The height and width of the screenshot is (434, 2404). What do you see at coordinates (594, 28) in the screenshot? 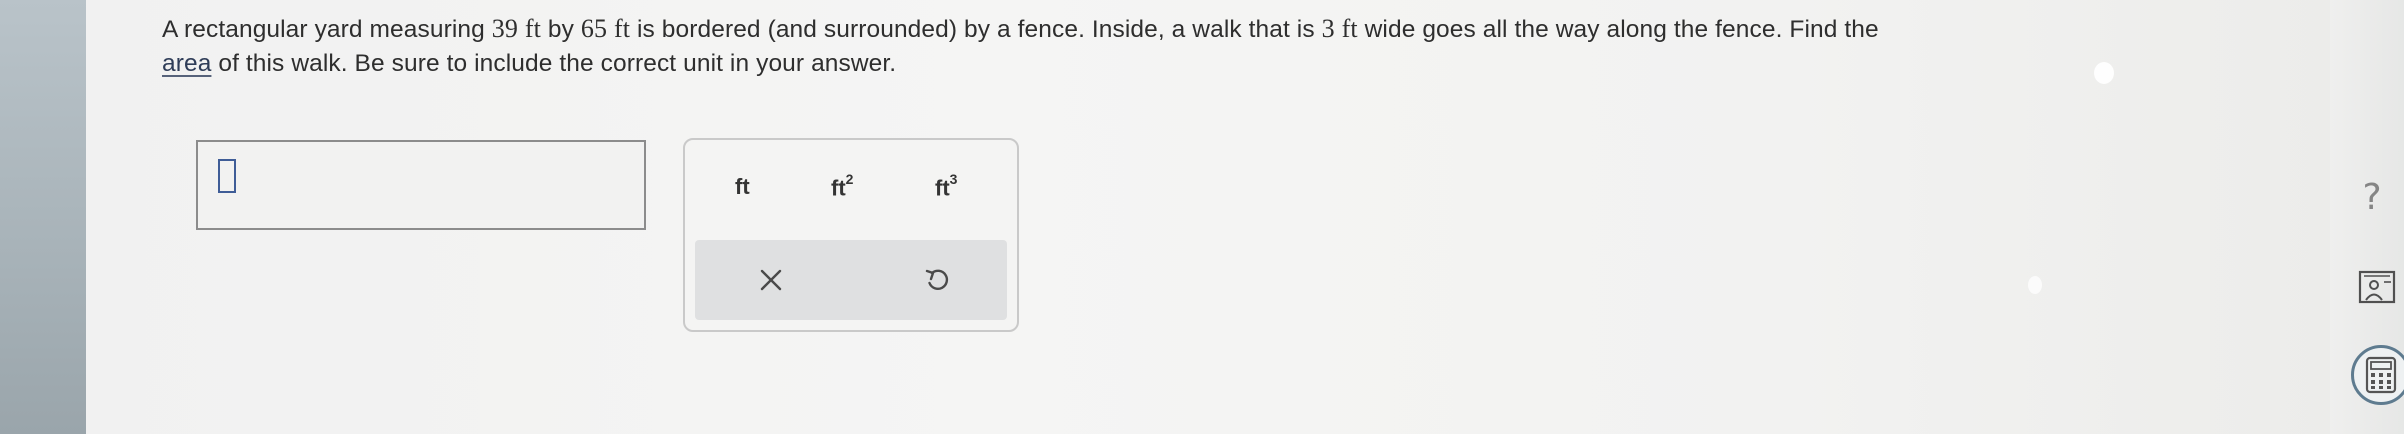
I see `yard-width-value: 65` at bounding box center [594, 28].